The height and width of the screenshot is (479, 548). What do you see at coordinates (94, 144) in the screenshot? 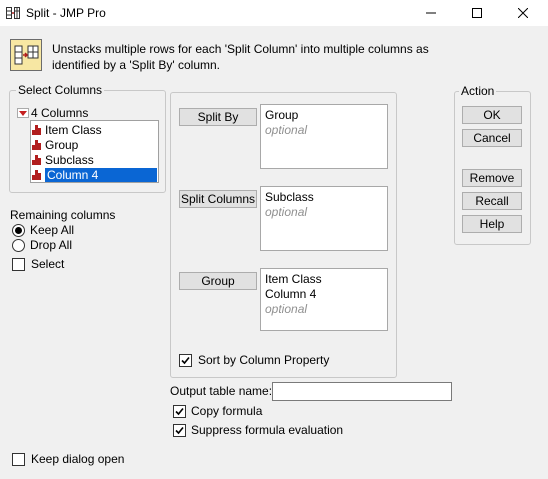
I see `list-item-group: Group` at bounding box center [94, 144].